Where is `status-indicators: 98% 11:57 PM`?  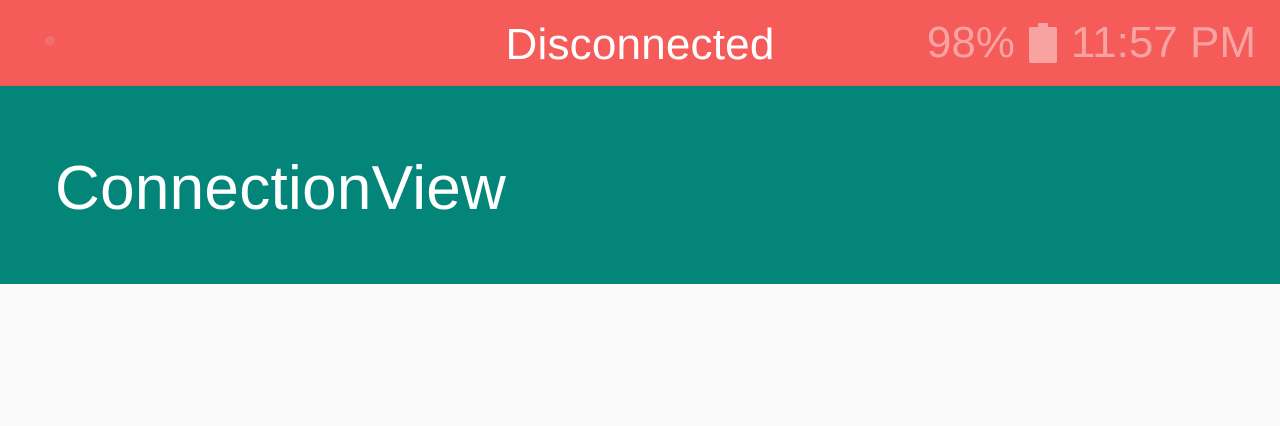 status-indicators: 98% 11:57 PM is located at coordinates (1091, 43).